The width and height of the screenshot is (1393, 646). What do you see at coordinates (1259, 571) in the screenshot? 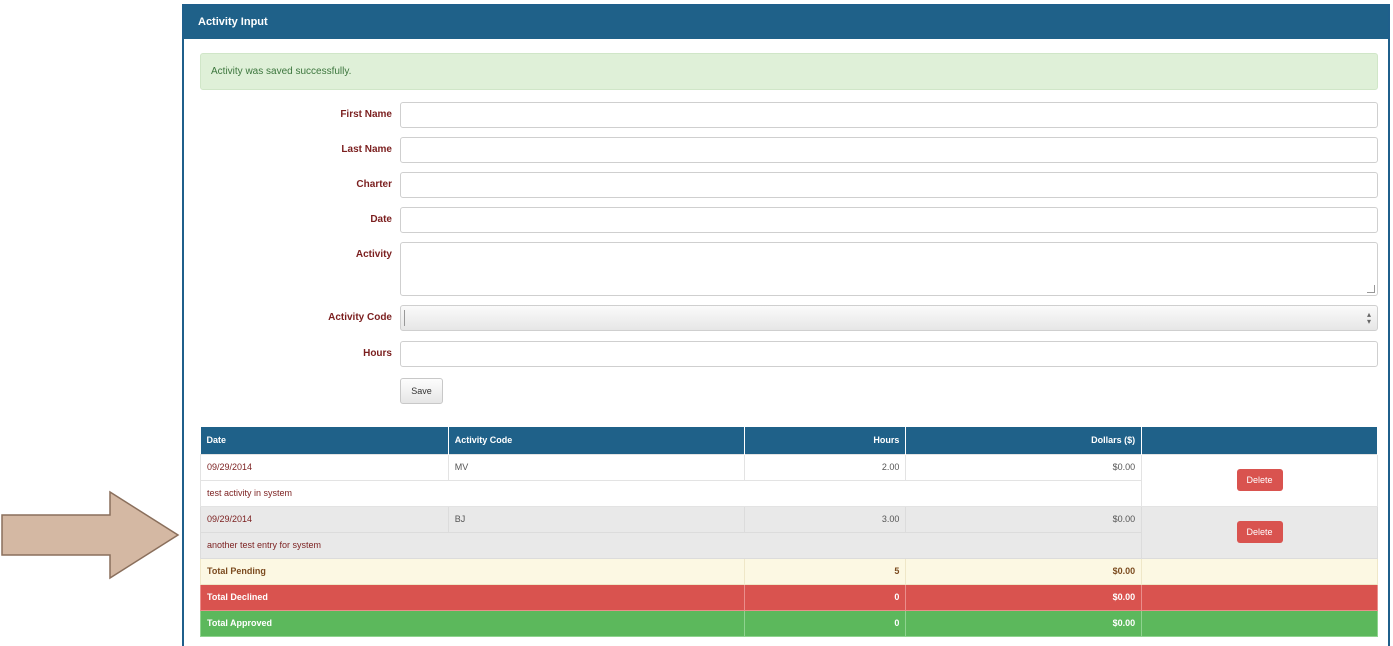
I see `total-pending-empty` at bounding box center [1259, 571].